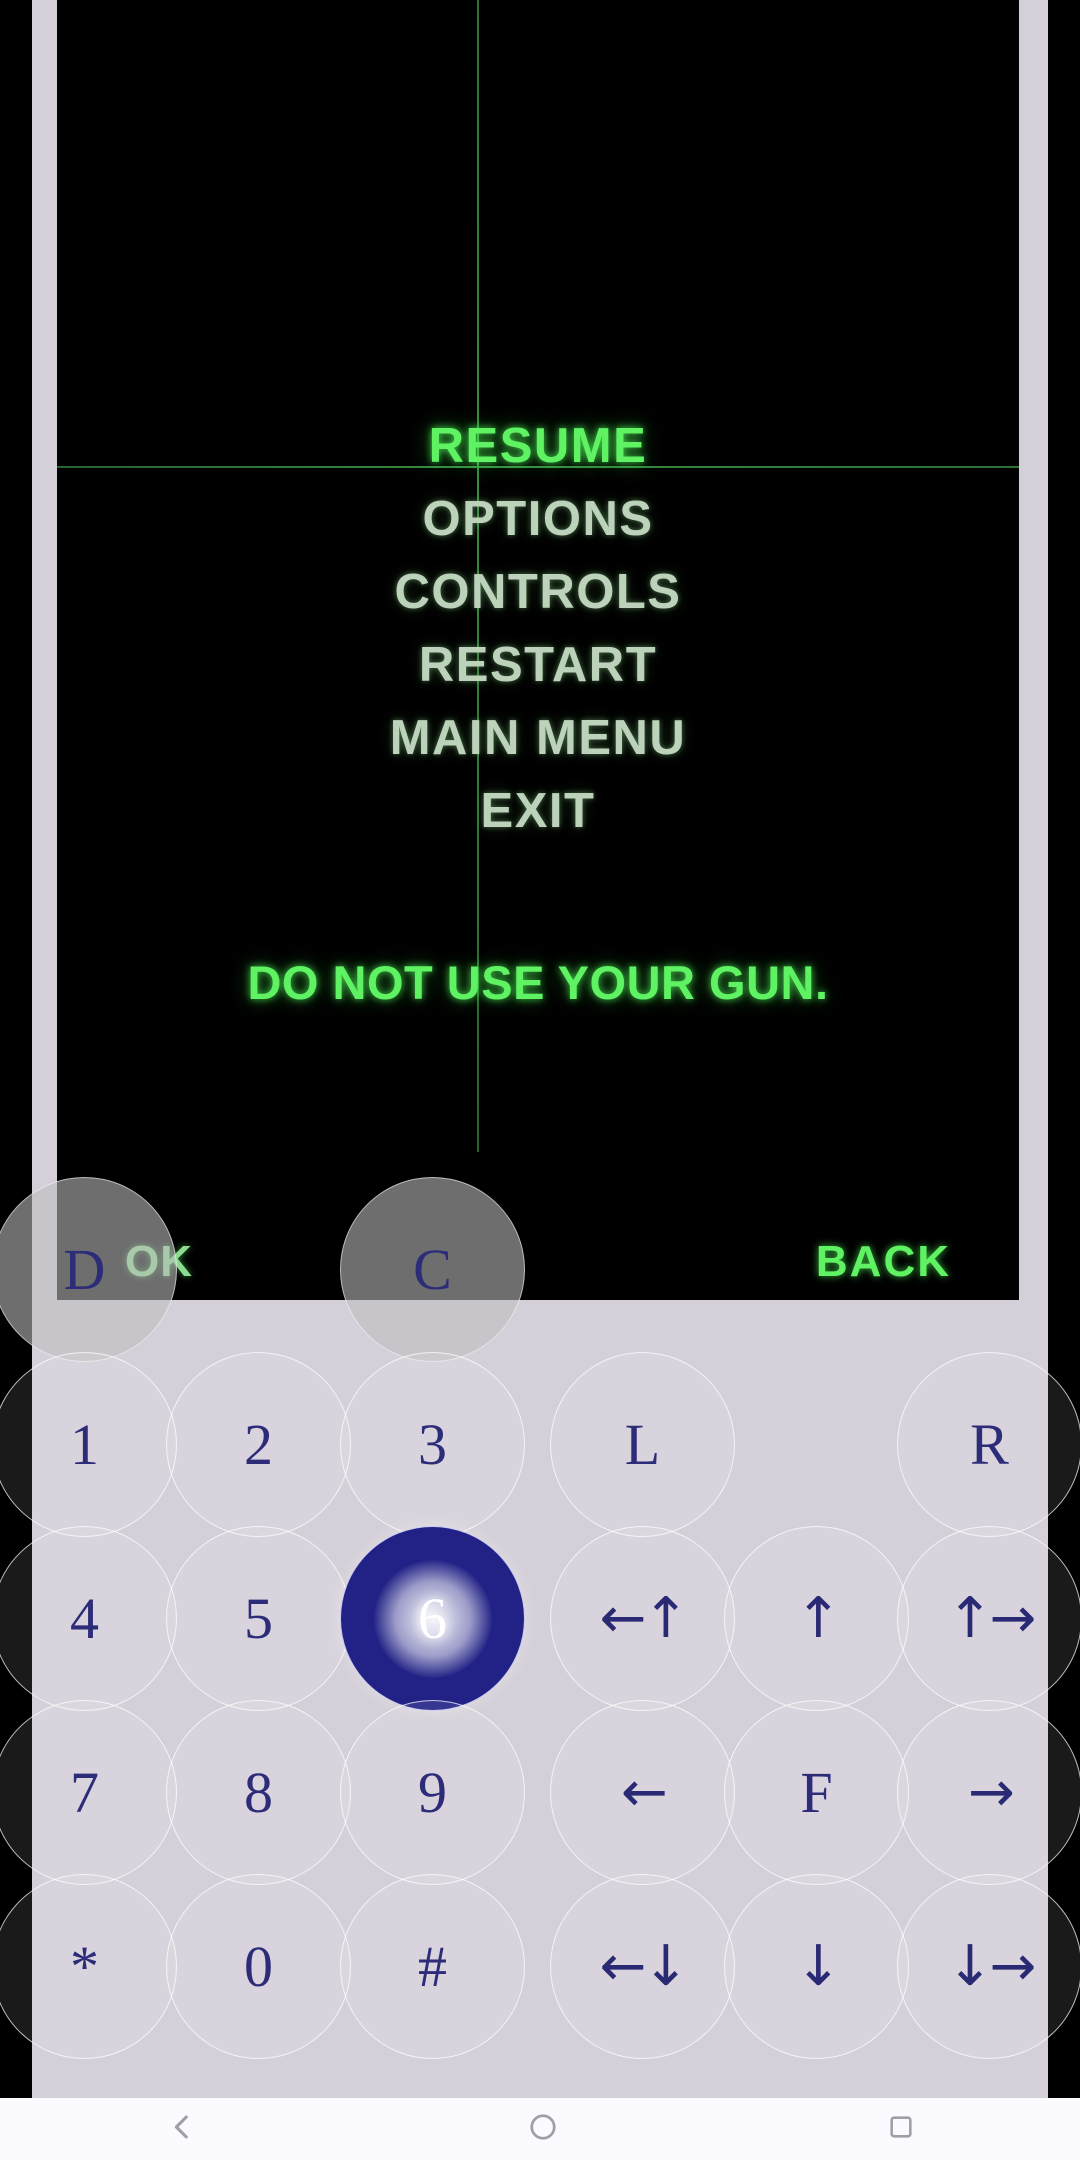 The width and height of the screenshot is (1080, 2160). I want to click on key-down-left-label: ←↓, so click(644, 1966).